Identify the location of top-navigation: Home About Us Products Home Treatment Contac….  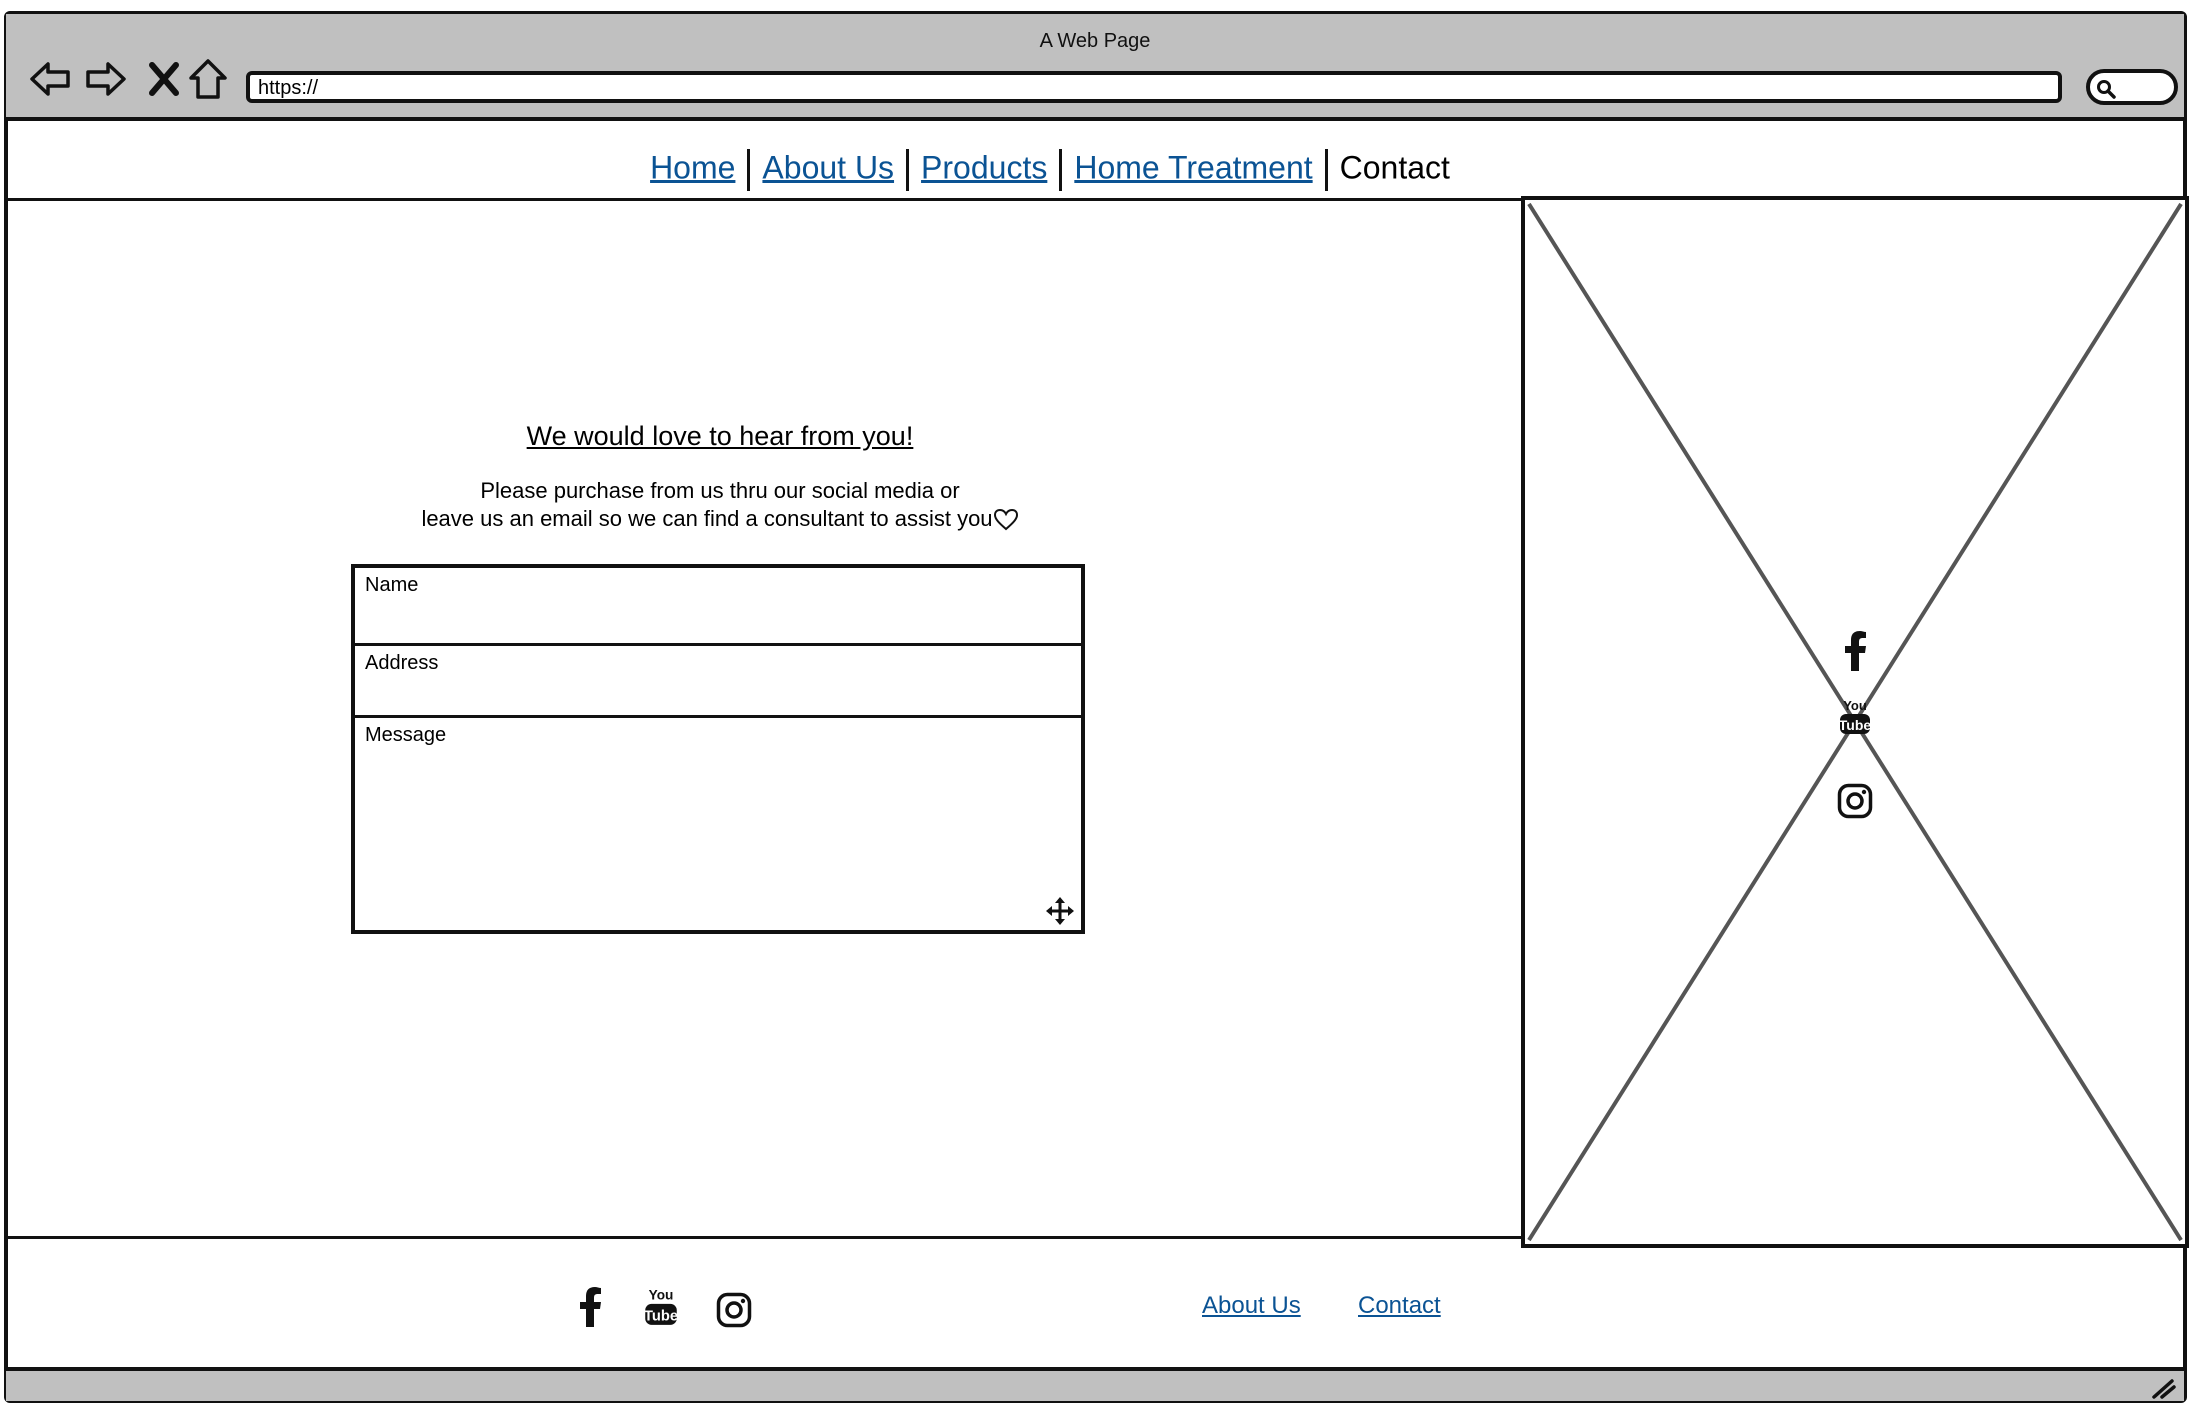
(1095, 161).